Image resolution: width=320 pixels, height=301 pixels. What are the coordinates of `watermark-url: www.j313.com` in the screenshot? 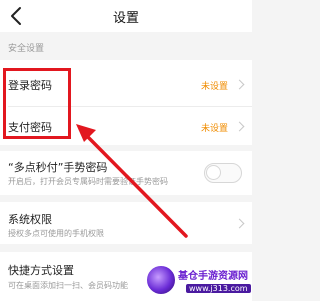 It's located at (218, 288).